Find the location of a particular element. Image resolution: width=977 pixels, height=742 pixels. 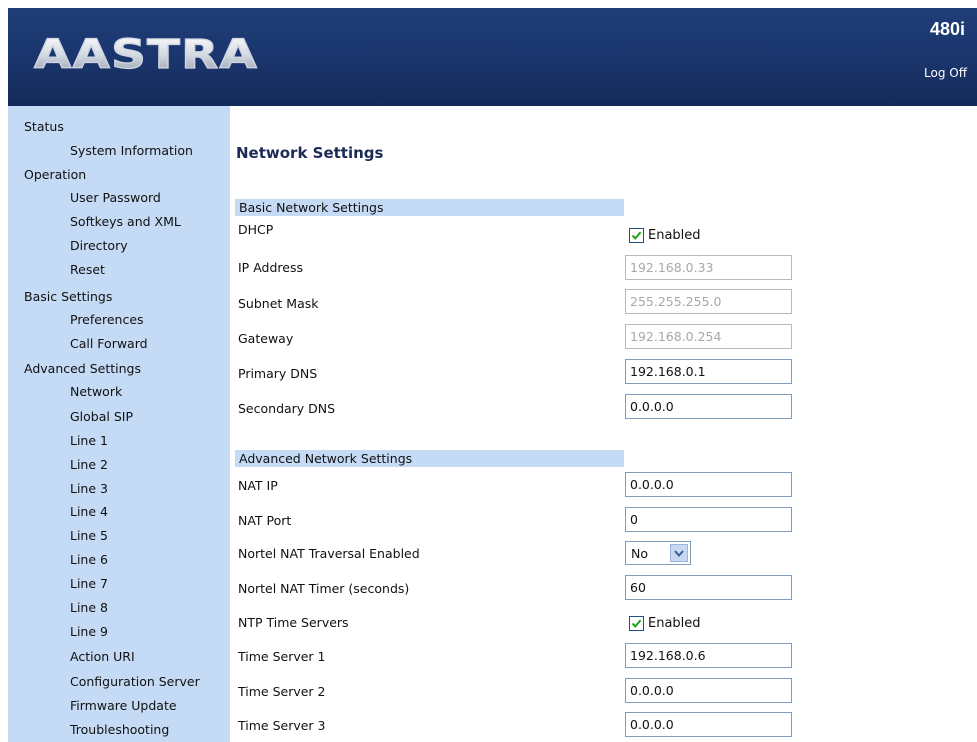

section-basic-network: Basic Network Settings is located at coordinates (429, 207).